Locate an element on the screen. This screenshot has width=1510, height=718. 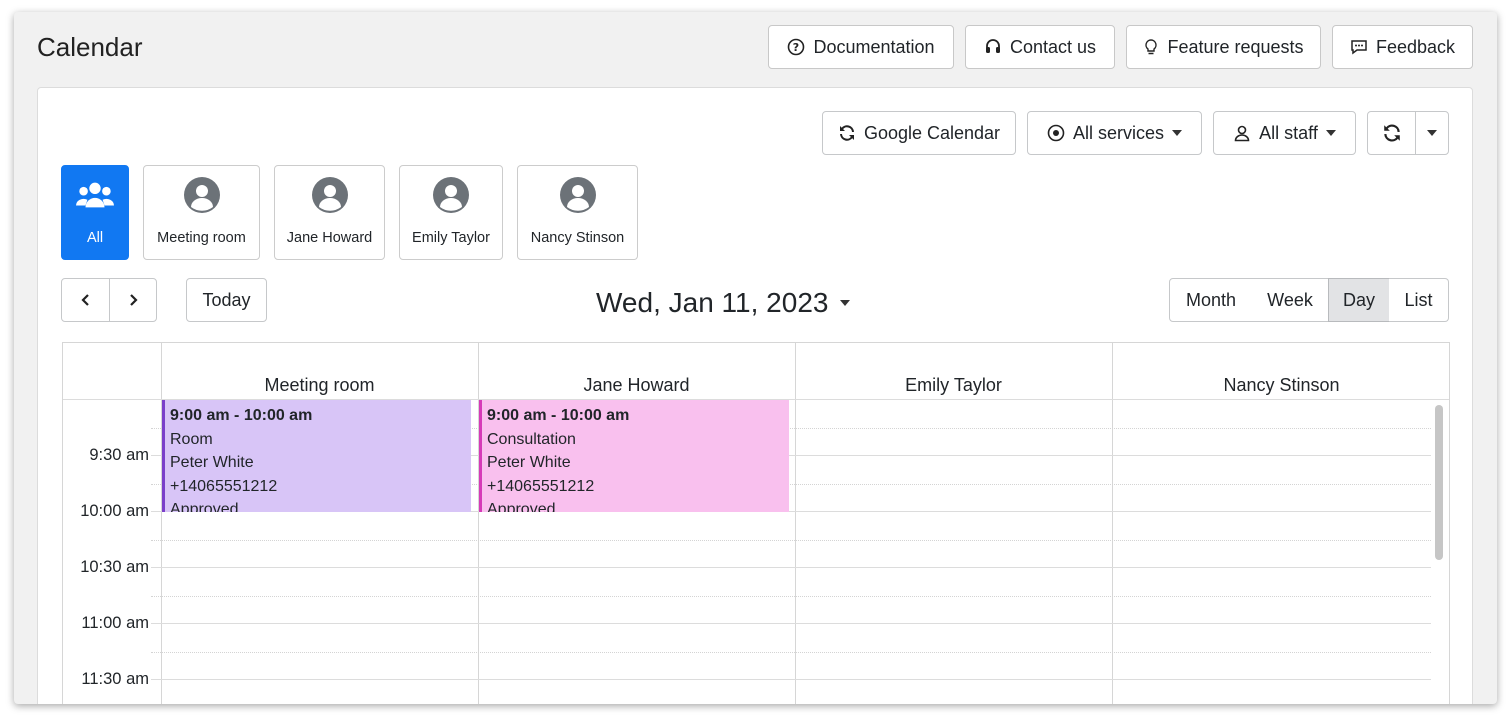
question-circle-icon: ? is located at coordinates (796, 47).